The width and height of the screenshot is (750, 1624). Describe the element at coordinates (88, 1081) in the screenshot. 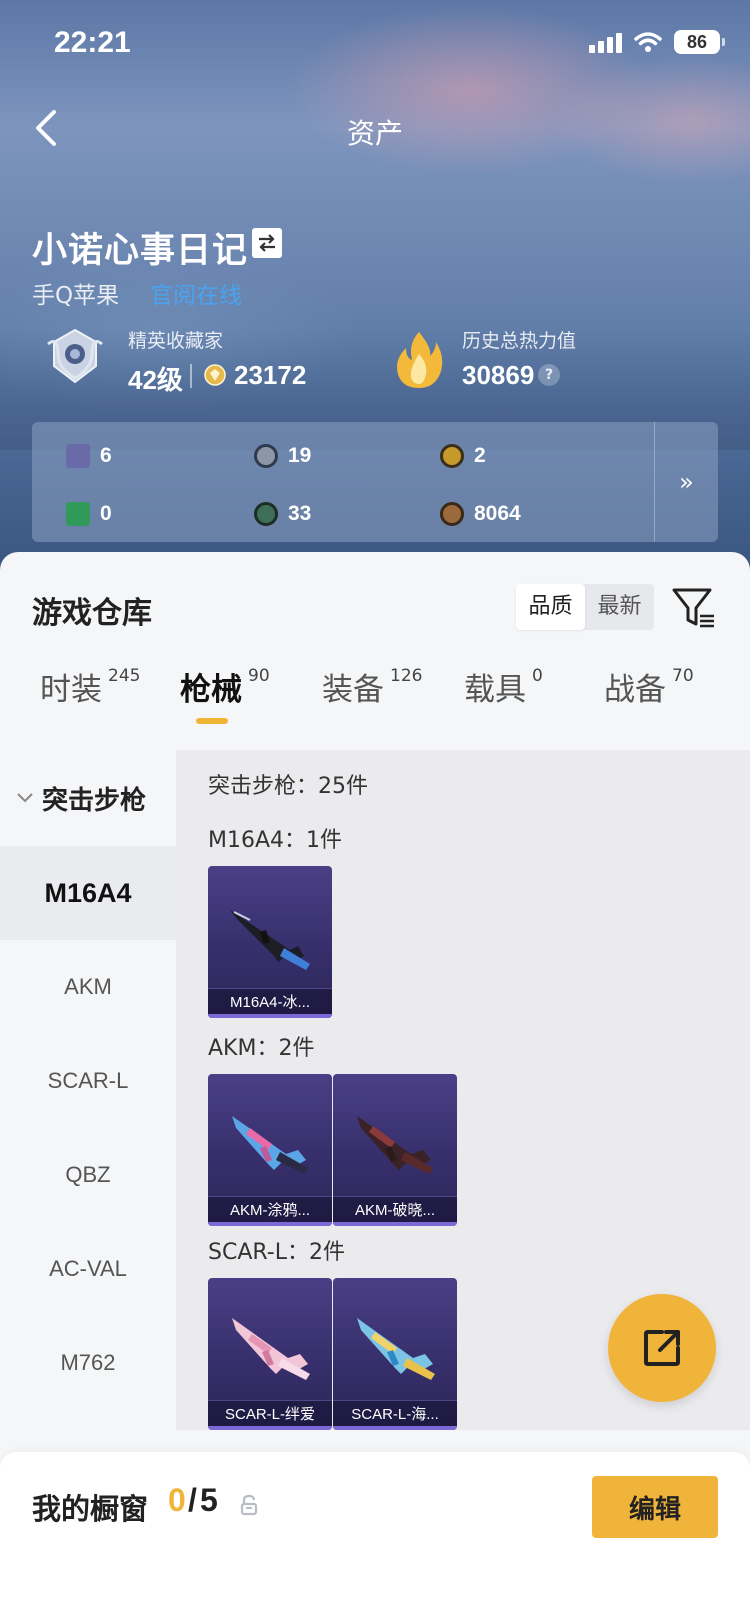

I see `sidebar-item-scar-l: SCAR-L` at that location.